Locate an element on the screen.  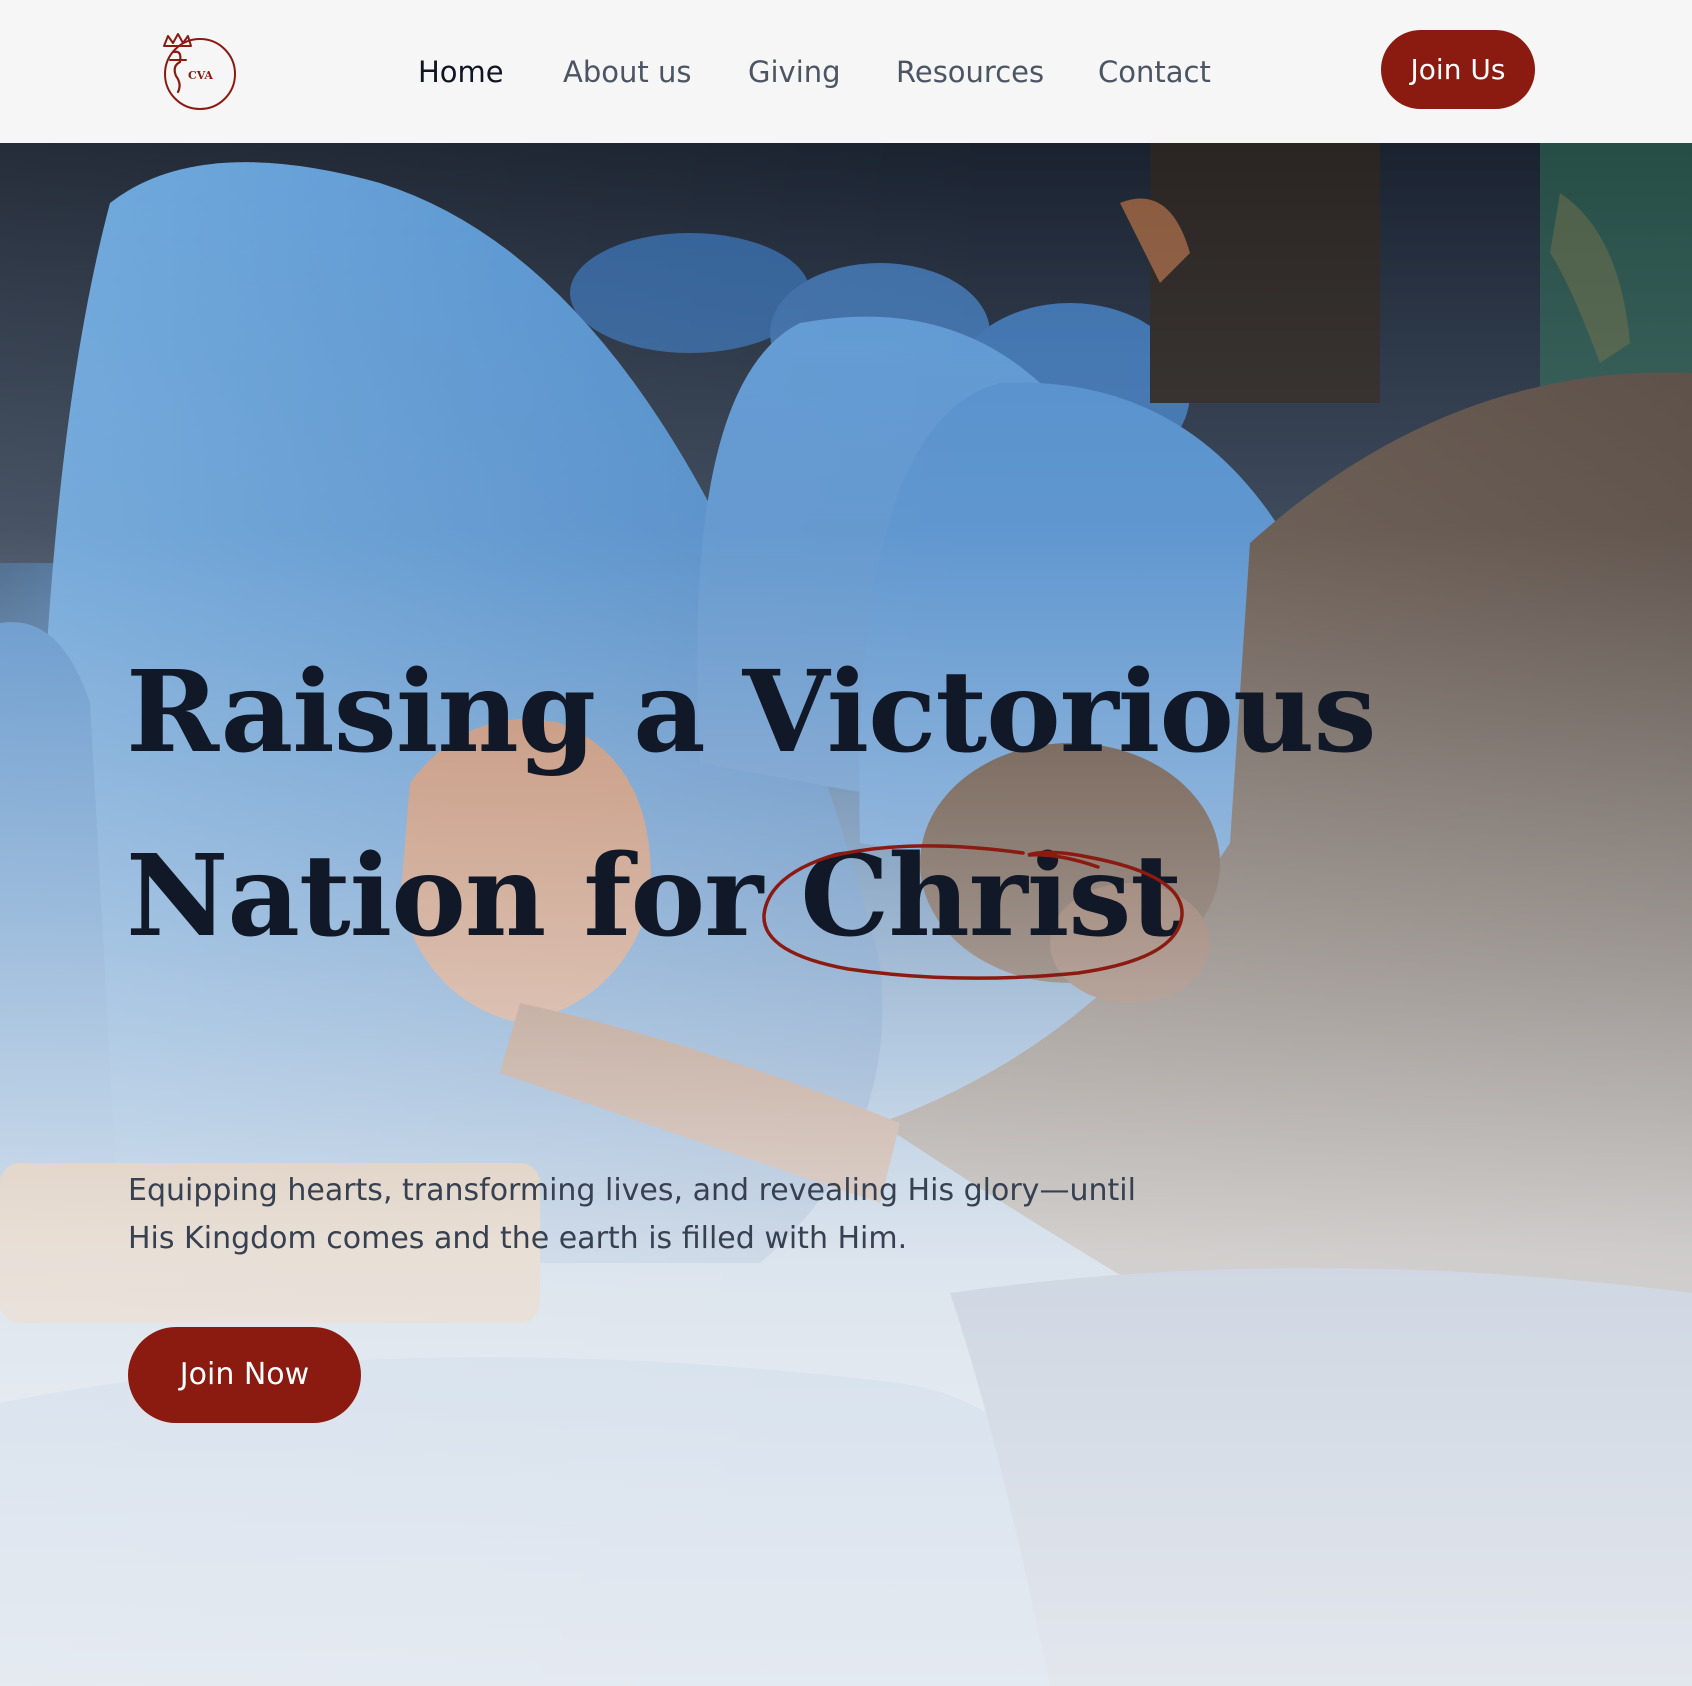
hero-title-prefix: Nation for is located at coordinates (463, 896).